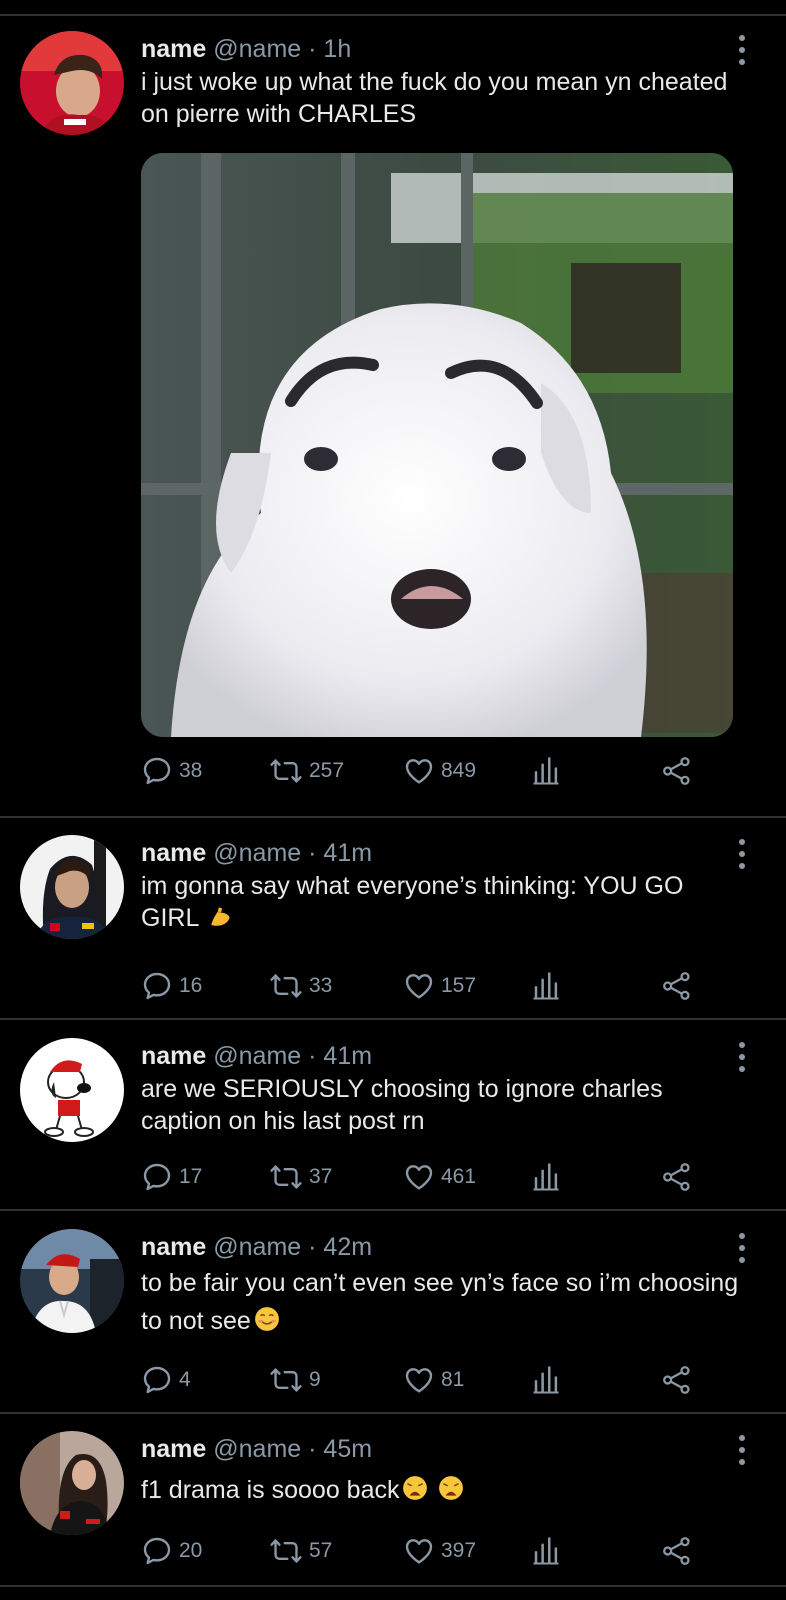 This screenshot has width=786, height=1600. Describe the element at coordinates (451, 1492) in the screenshot. I see `weary-face-emoji` at that location.